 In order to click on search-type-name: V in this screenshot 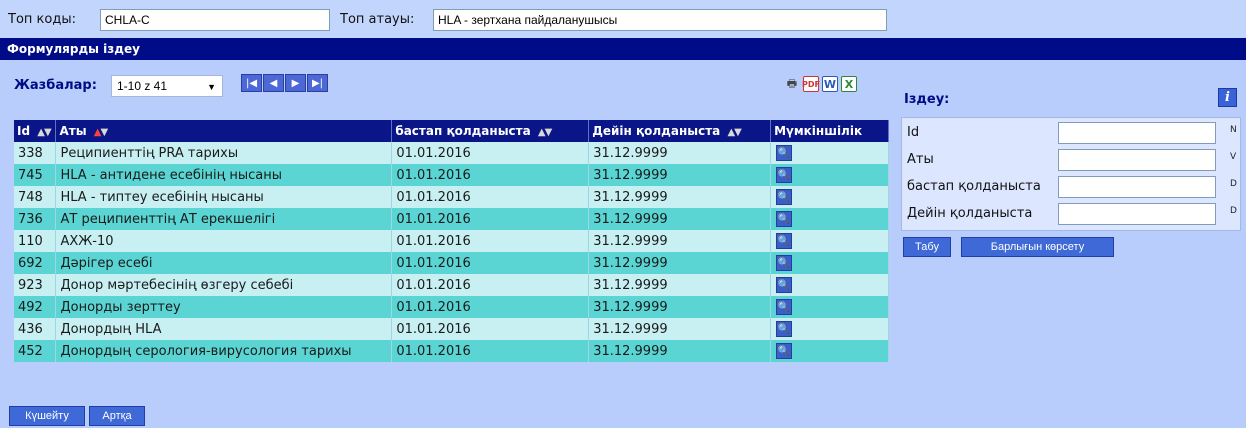, I will do `click(1233, 157)`.